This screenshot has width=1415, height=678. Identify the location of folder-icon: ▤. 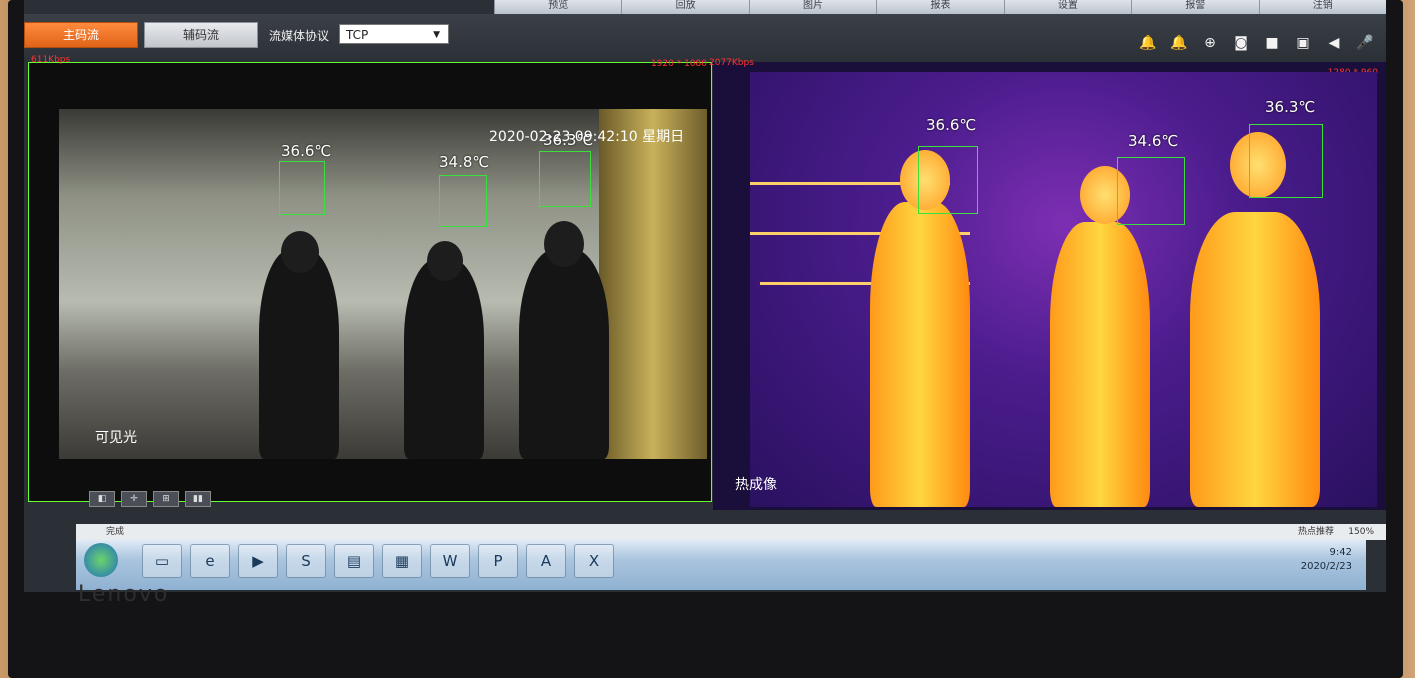
(354, 561).